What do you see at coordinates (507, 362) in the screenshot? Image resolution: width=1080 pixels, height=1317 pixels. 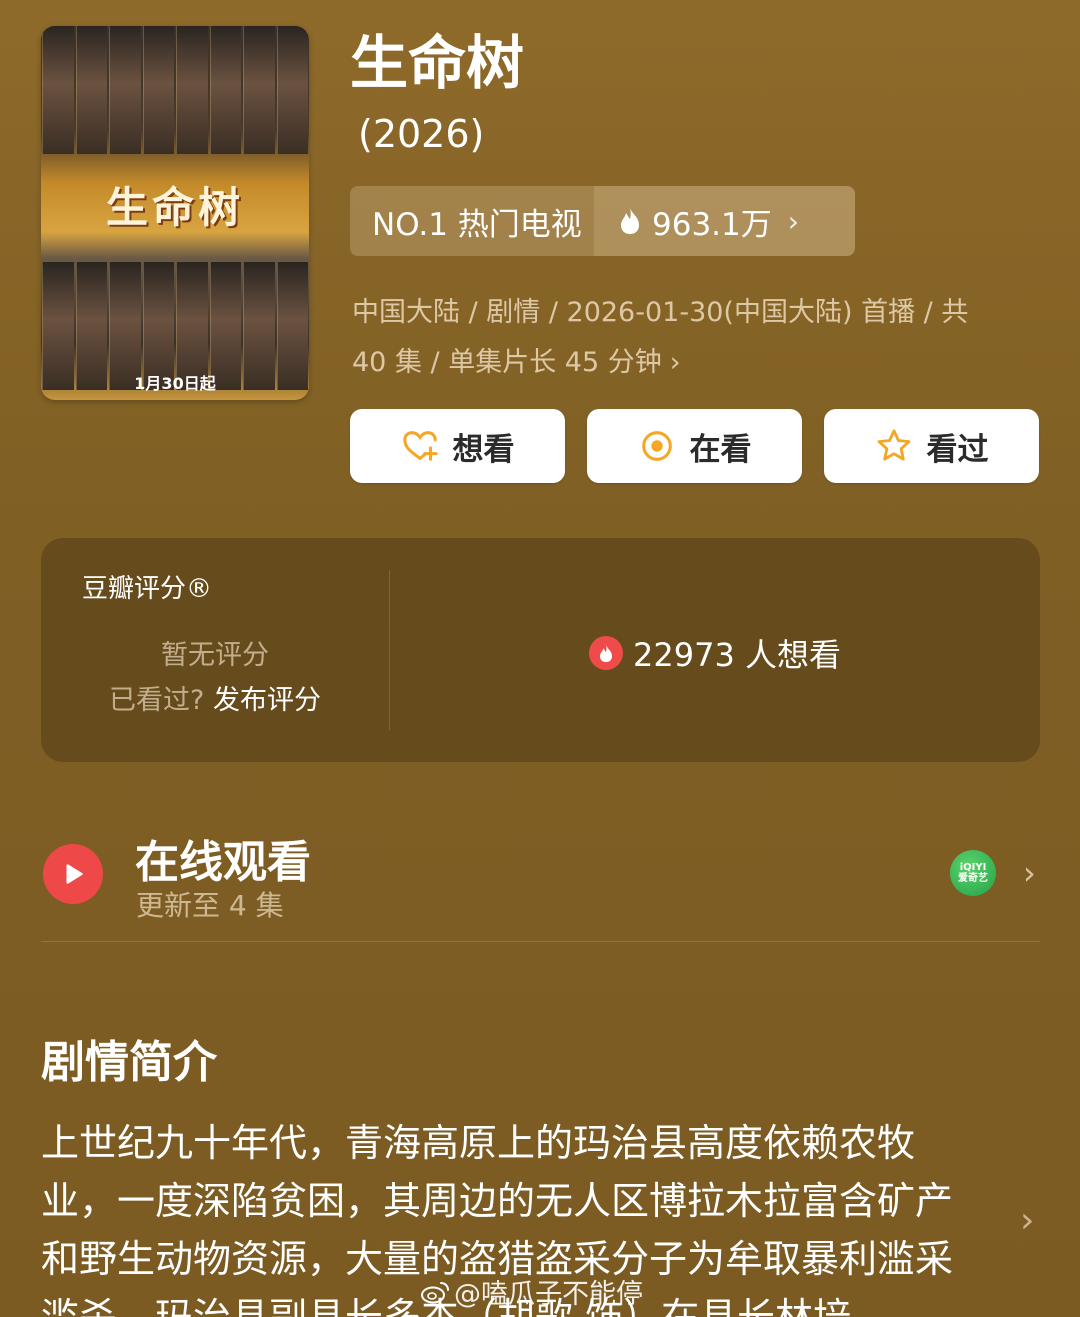 I see `meta-line-2: 40 集 / 单集片长 45 分钟` at bounding box center [507, 362].